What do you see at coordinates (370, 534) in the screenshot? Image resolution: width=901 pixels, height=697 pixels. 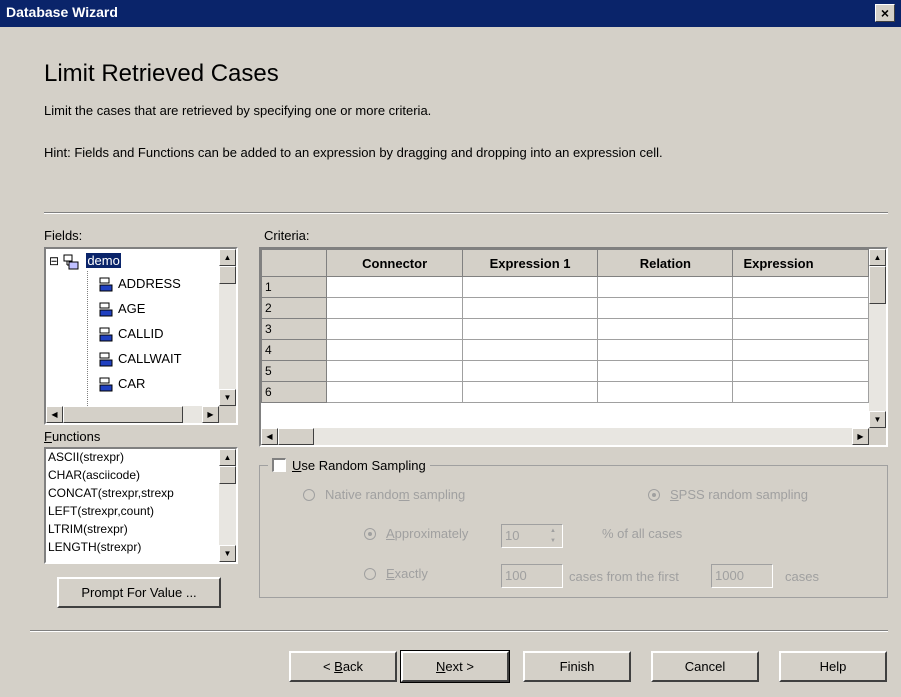 I see `approximately-radio` at bounding box center [370, 534].